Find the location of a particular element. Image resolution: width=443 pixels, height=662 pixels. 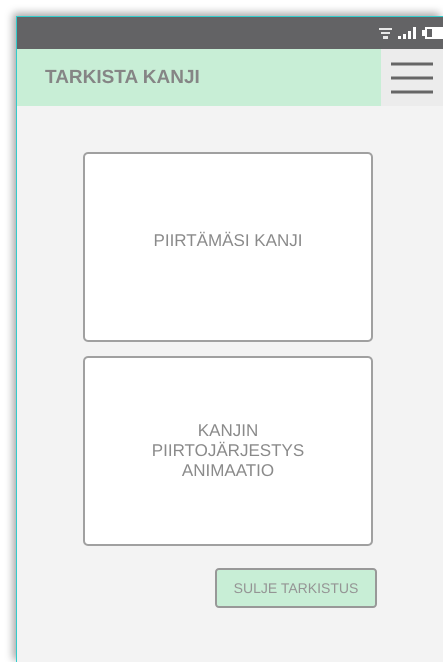

panel-label: KANJIN PIIRTOJÄRJESTYS ANIMAATIO is located at coordinates (228, 451).